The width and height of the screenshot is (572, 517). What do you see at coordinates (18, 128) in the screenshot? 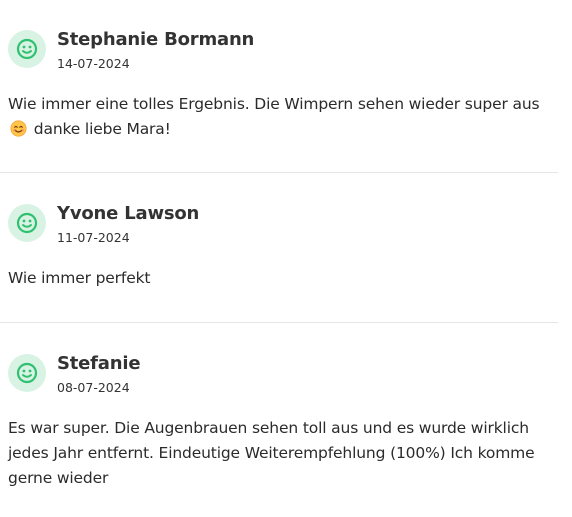
I see `smiling-face-emoji-icon` at bounding box center [18, 128].